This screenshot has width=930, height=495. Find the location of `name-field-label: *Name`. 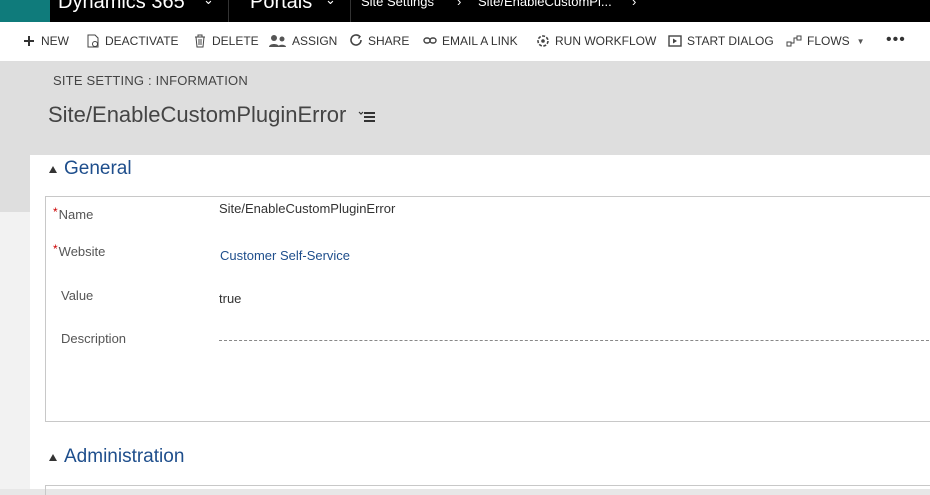

name-field-label: *Name is located at coordinates (73, 213).